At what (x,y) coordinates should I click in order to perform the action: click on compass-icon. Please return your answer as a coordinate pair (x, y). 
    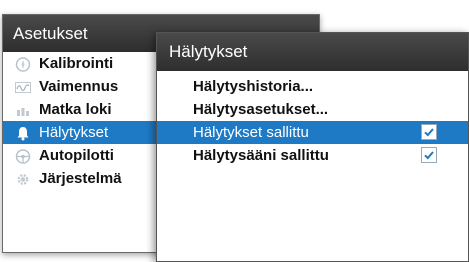
    Looking at the image, I should click on (23, 64).